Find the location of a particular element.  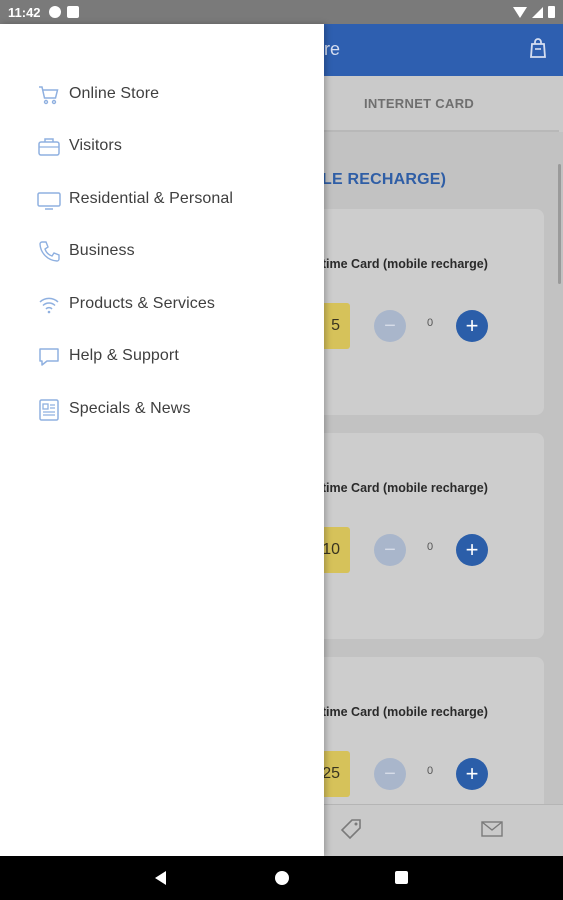

status-time: 11:42 is located at coordinates (24, 12).